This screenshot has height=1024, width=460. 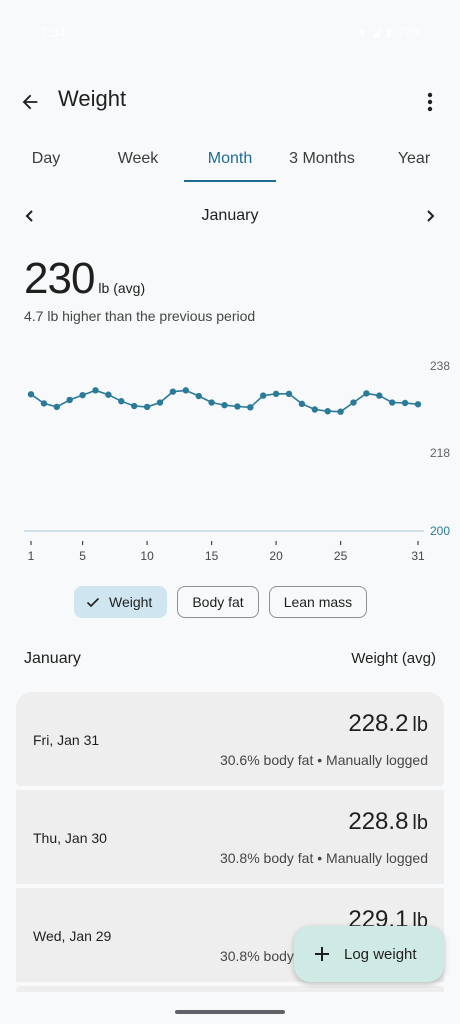 I want to click on summary-unit: lb (avg), so click(x=122, y=288).